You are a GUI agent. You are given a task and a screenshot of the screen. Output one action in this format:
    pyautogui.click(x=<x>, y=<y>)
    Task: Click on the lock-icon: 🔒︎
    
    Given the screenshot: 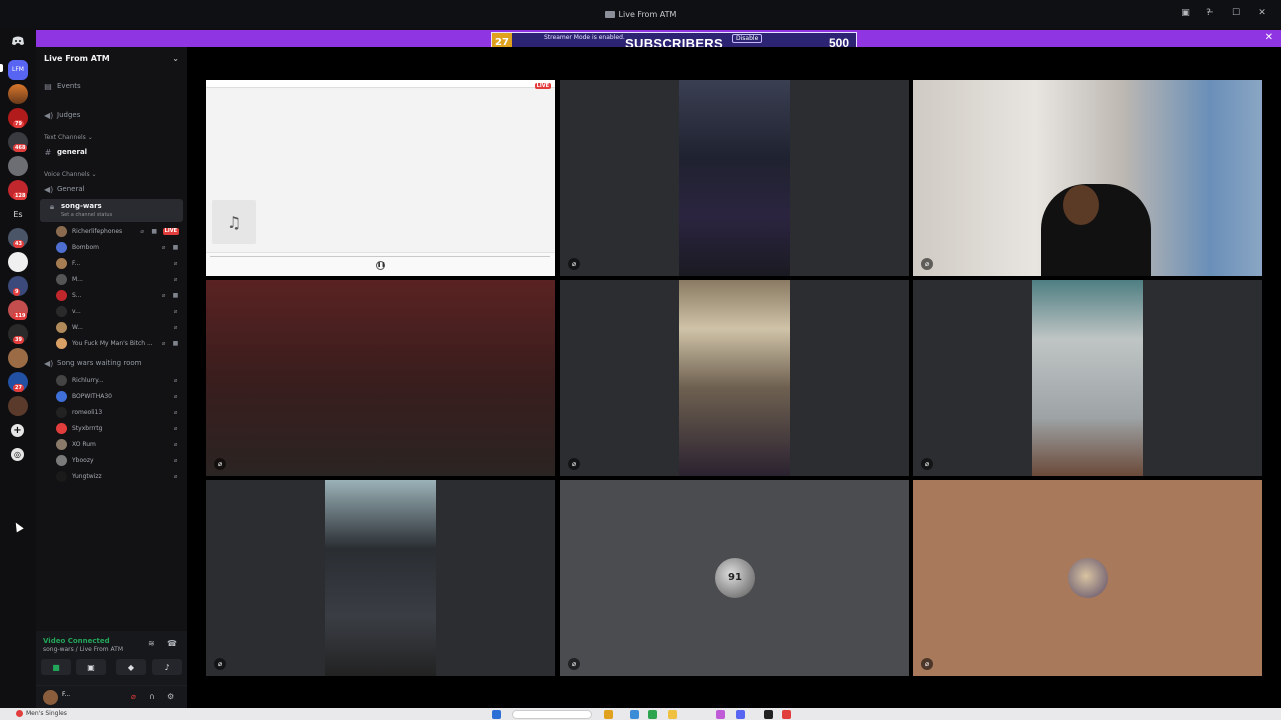 What is the action you would take?
    pyautogui.click(x=52, y=206)
    